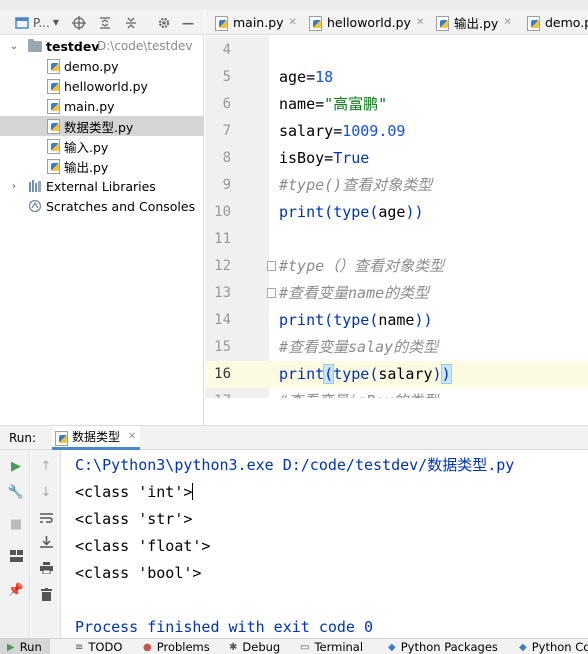  I want to click on code-line: 12 #type（）查看对象类型, so click(396, 266).